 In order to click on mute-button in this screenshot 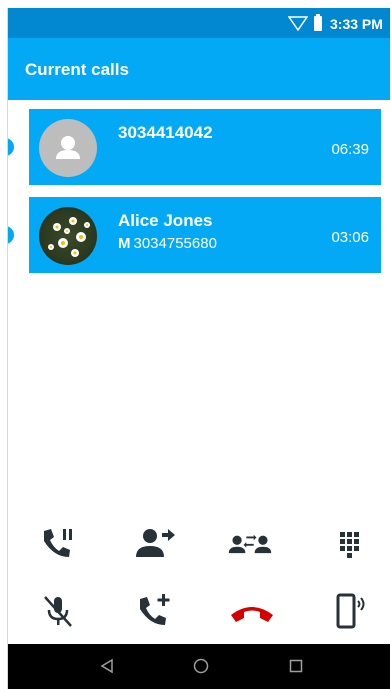, I will do `click(58, 611)`.